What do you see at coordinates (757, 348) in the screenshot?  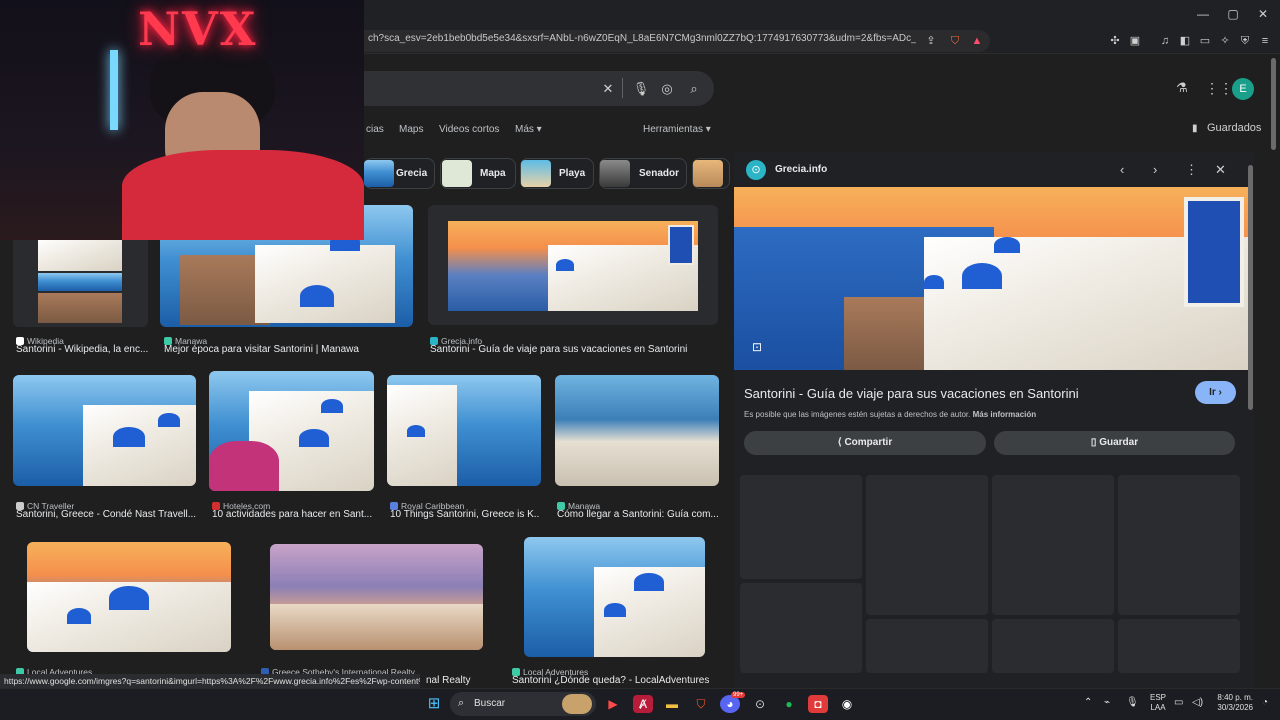 I see `lens-search-icon: ⊡` at bounding box center [757, 348].